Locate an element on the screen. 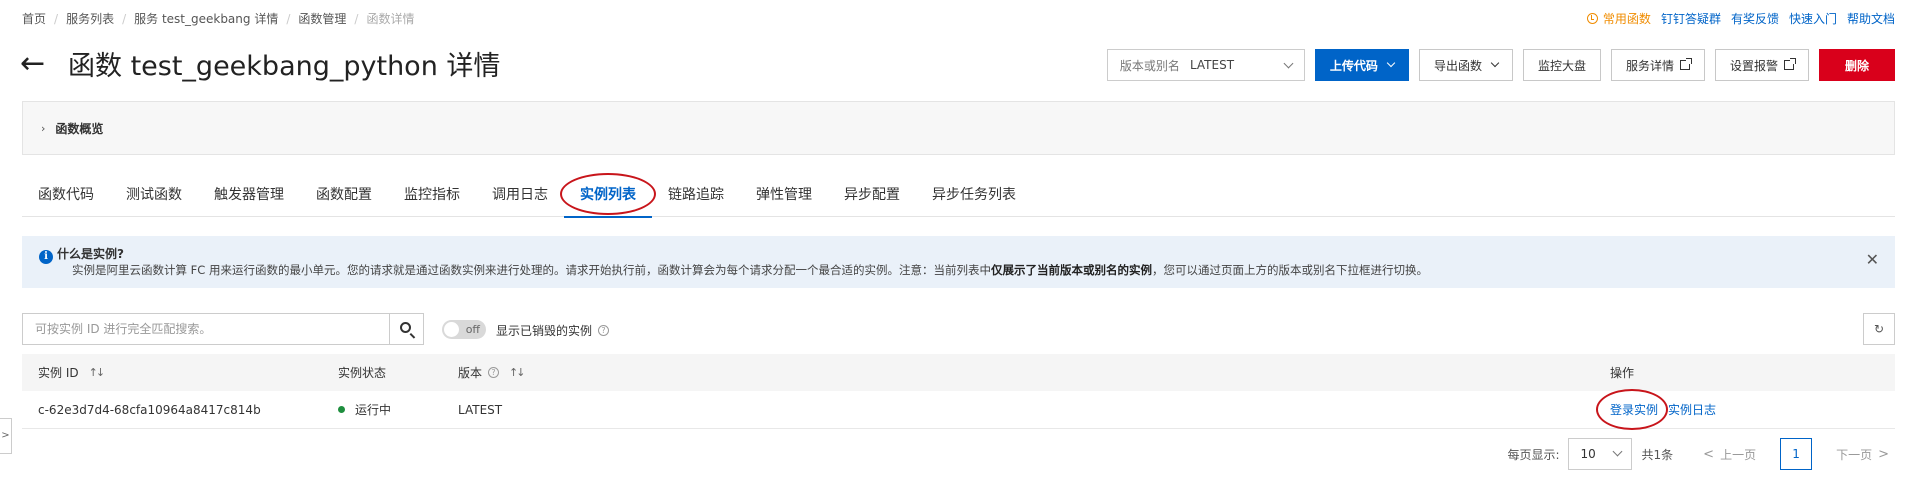  export-function-button: 导出函数 is located at coordinates (1465, 65).